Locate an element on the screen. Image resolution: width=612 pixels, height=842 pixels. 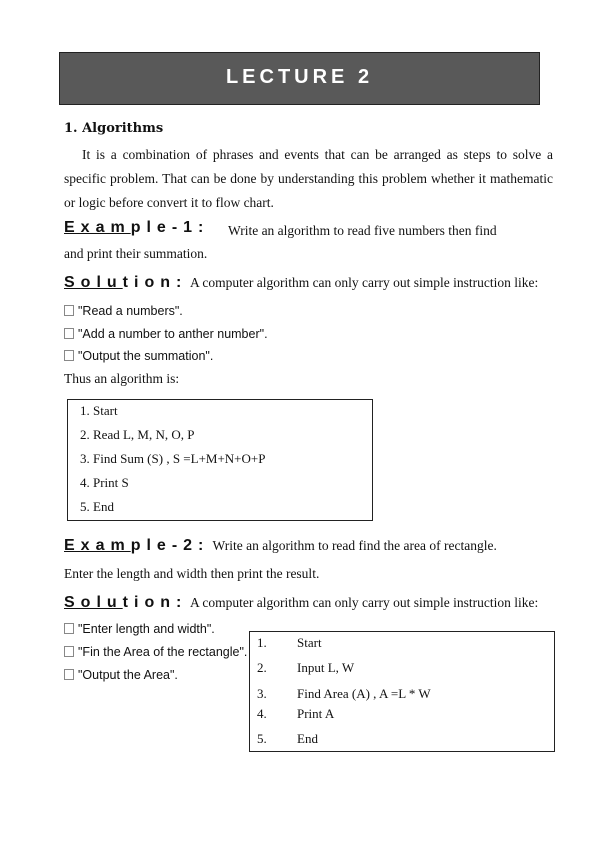
step-number: 3. is located at coordinates (262, 693).